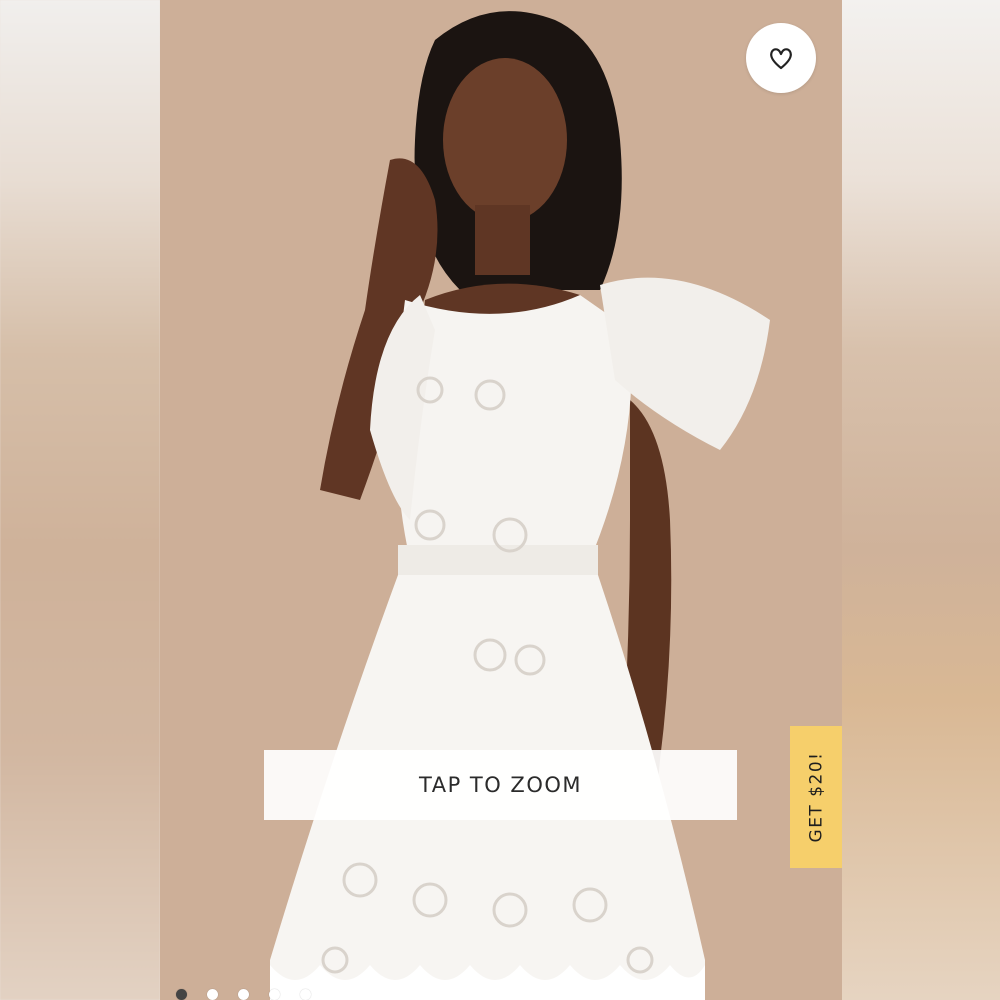 The width and height of the screenshot is (1000, 1000). I want to click on promo-tab: GET $20!, so click(816, 797).